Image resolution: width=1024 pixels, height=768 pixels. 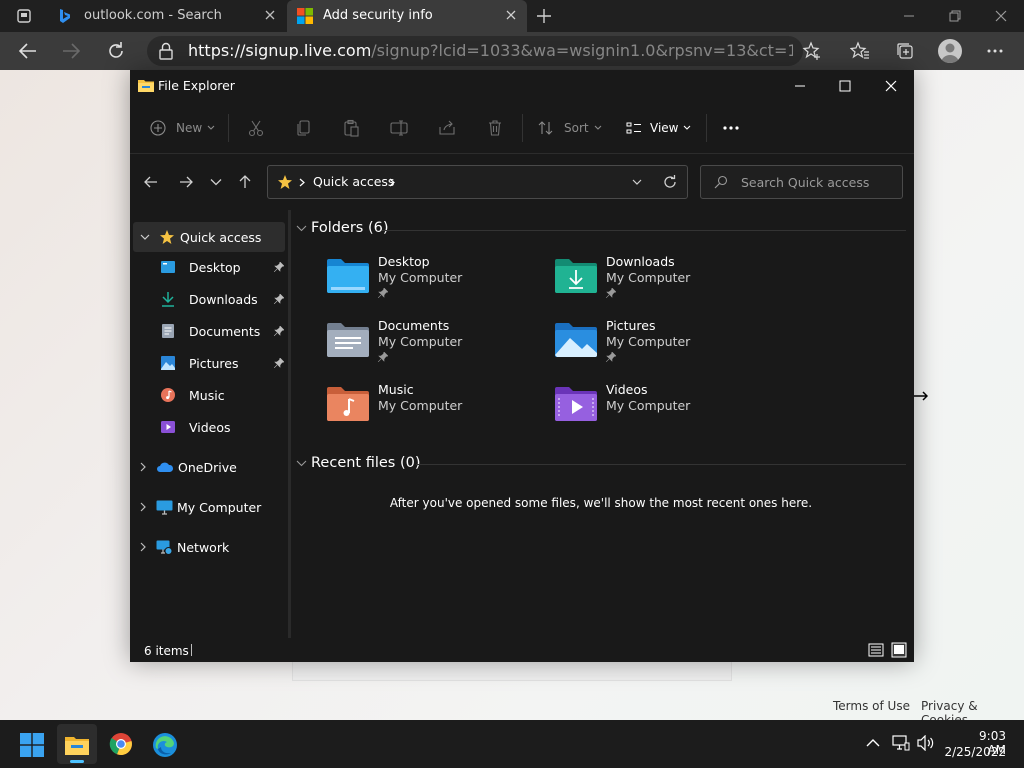 What do you see at coordinates (891, 86) in the screenshot?
I see `close-icon` at bounding box center [891, 86].